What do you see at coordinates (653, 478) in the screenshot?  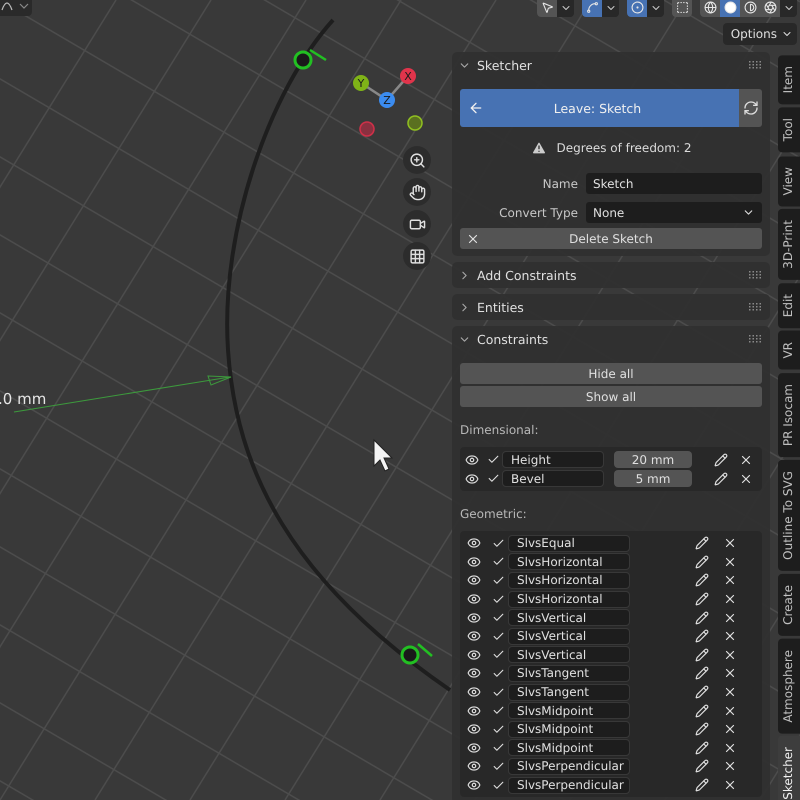 I see `constraint-value-field: 5 mm` at bounding box center [653, 478].